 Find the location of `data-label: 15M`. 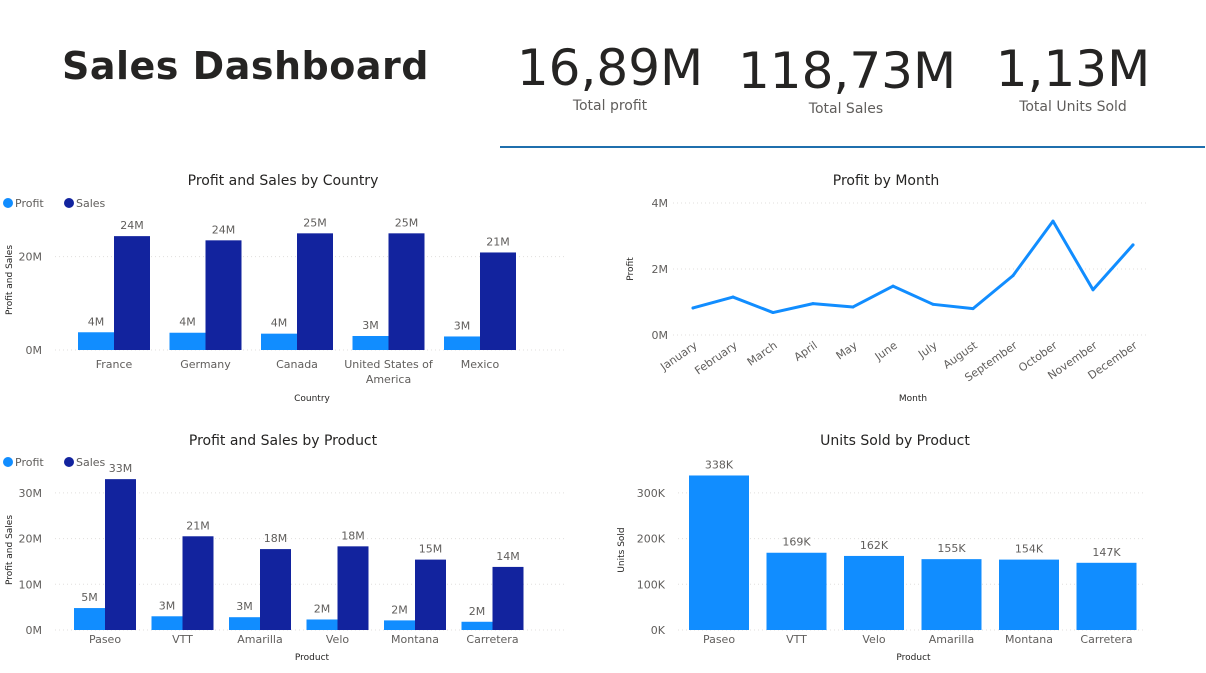

data-label: 15M is located at coordinates (431, 549).